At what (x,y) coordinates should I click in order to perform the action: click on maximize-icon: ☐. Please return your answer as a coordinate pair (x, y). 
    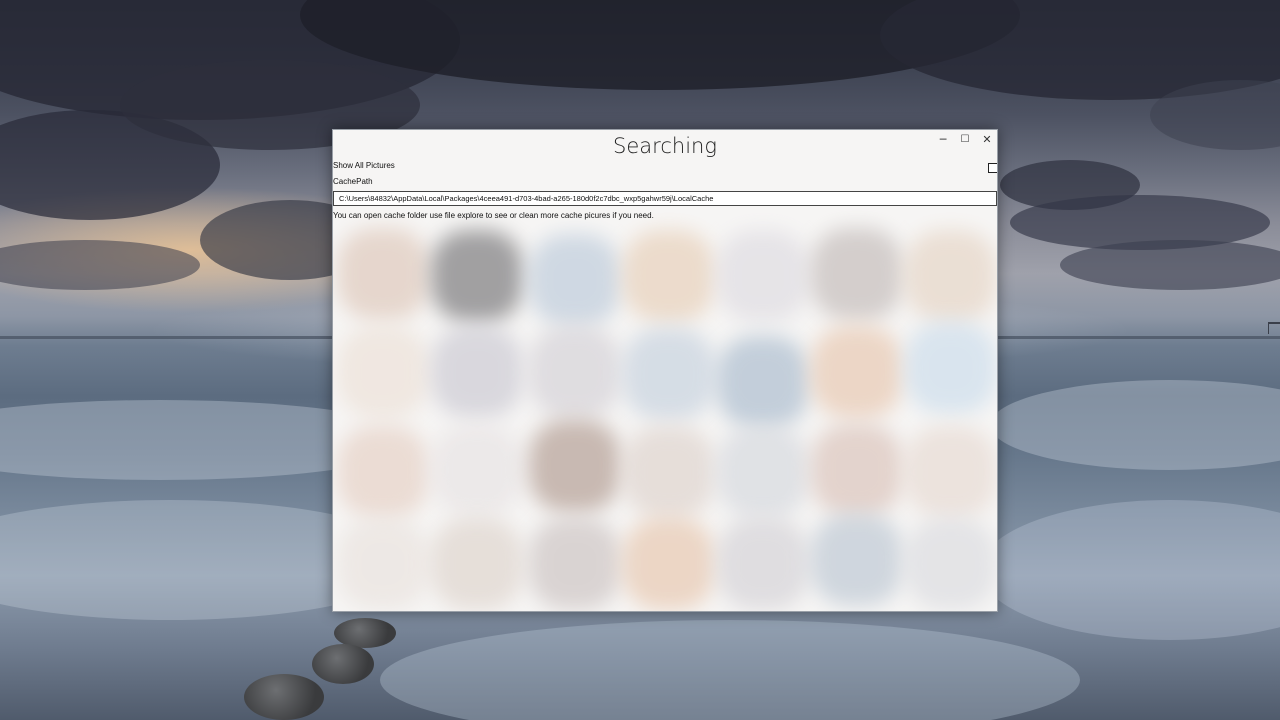
    Looking at the image, I should click on (965, 140).